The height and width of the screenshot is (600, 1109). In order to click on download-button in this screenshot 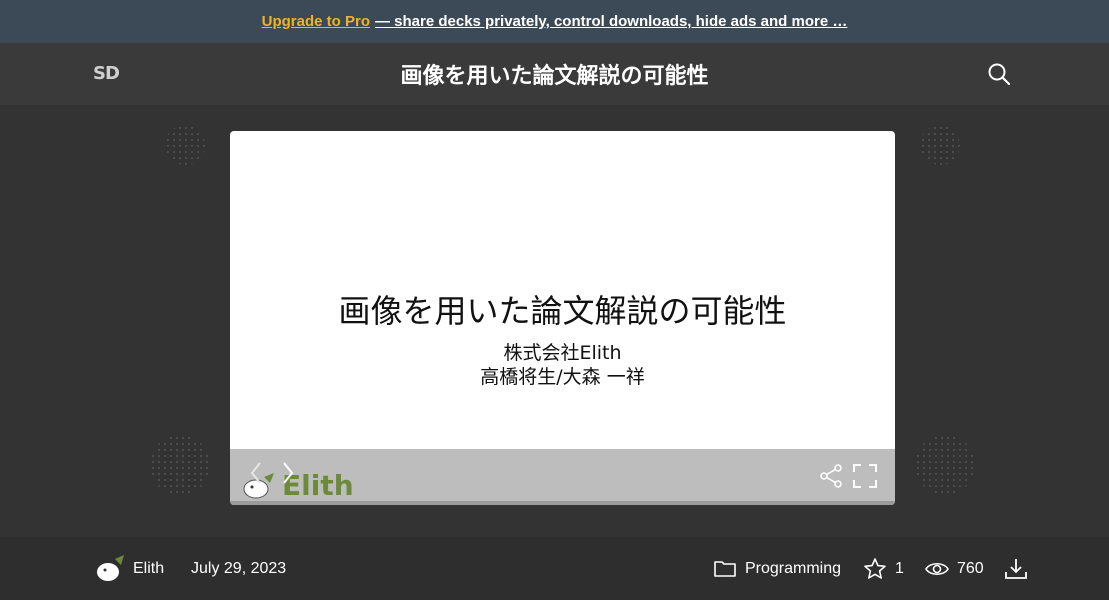, I will do `click(1020, 568)`.